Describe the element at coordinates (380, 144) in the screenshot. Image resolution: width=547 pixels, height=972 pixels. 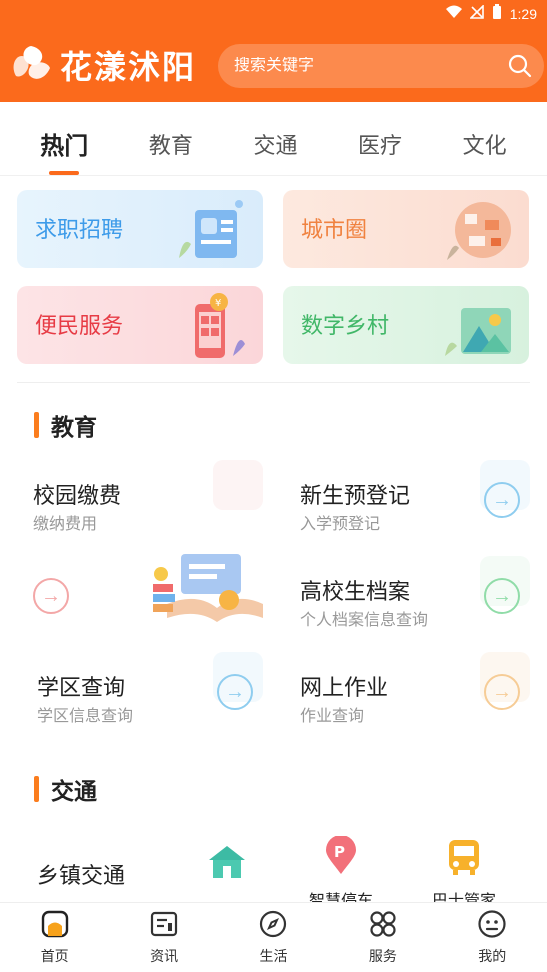
I see `tab-medical: 医疗` at that location.